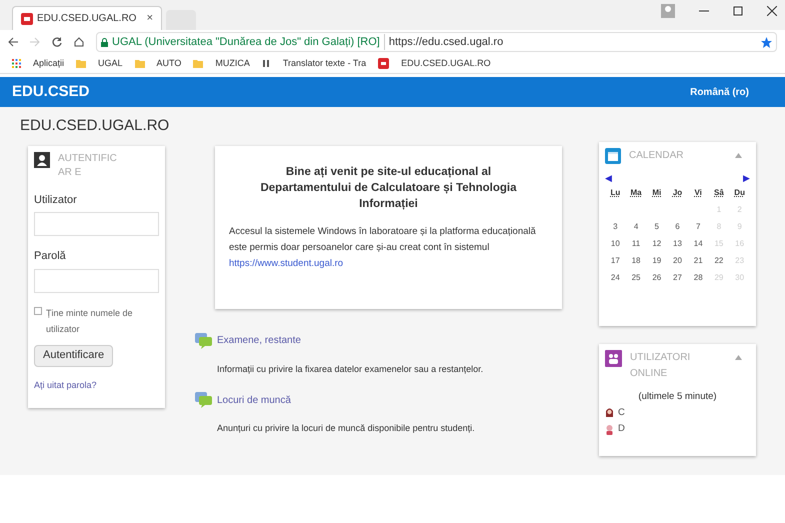 Image resolution: width=785 pixels, height=523 pixels. What do you see at coordinates (698, 193) in the screenshot?
I see `weekday-label: Vi` at bounding box center [698, 193].